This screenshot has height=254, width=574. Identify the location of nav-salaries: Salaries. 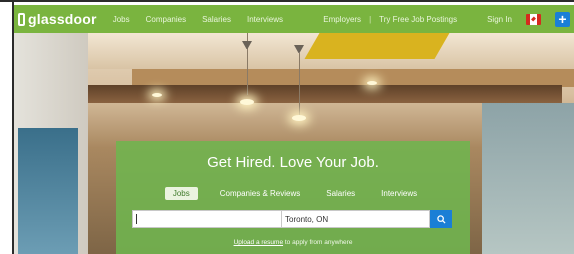
(216, 19).